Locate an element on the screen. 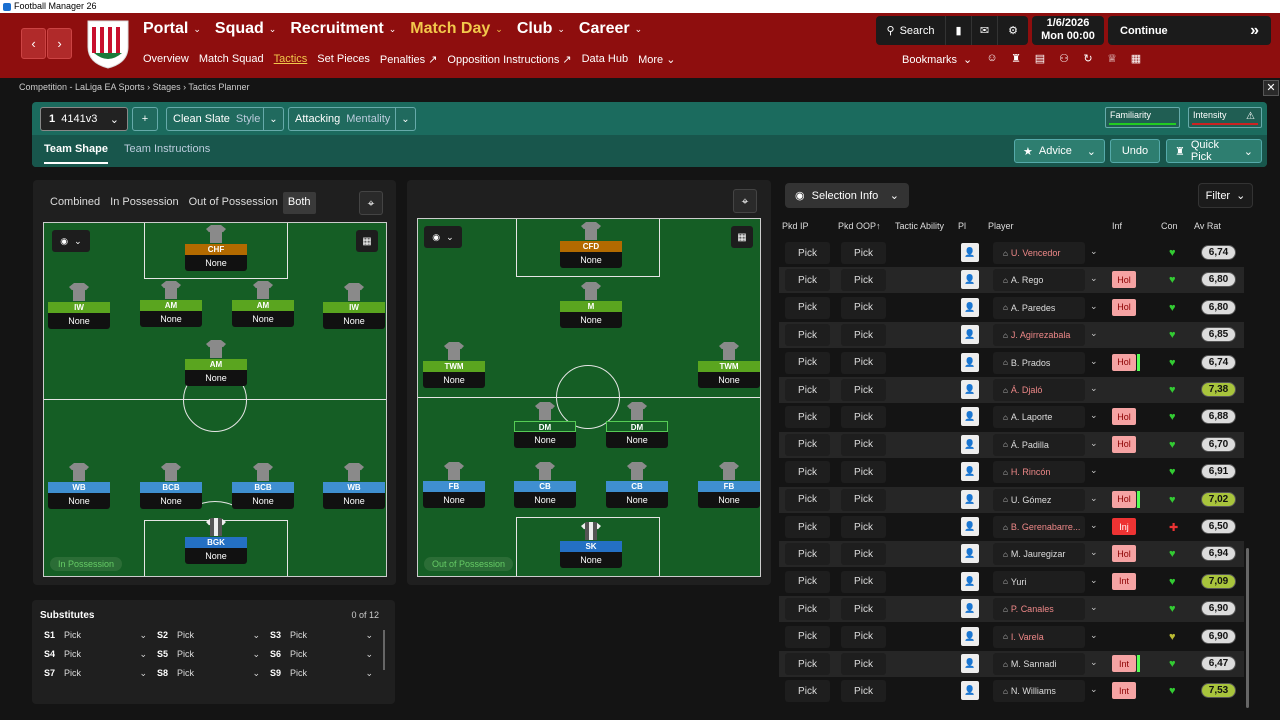  nav-recruitment: Recruitment ⌄ is located at coordinates (343, 29).